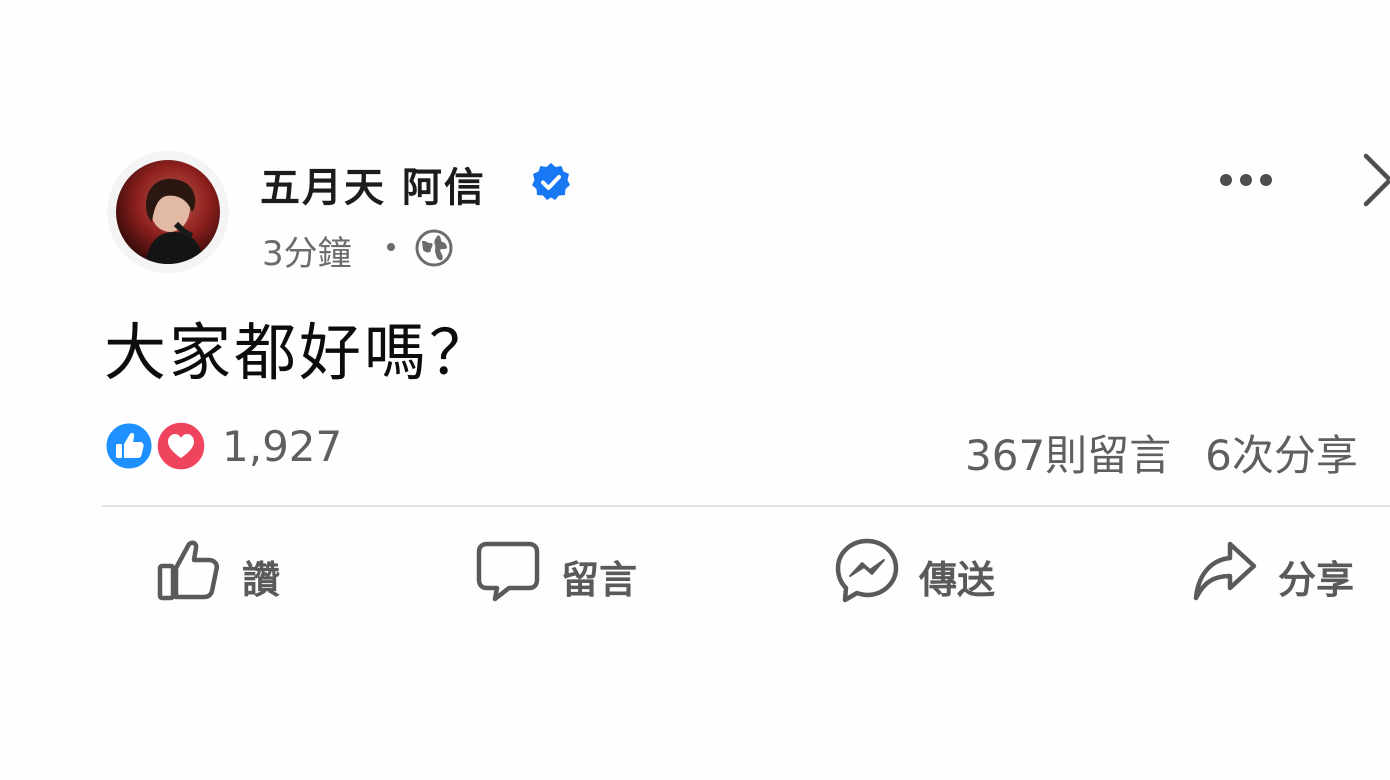 The image size is (1390, 780). Describe the element at coordinates (434, 248) in the screenshot. I see `globe-icon` at that location.